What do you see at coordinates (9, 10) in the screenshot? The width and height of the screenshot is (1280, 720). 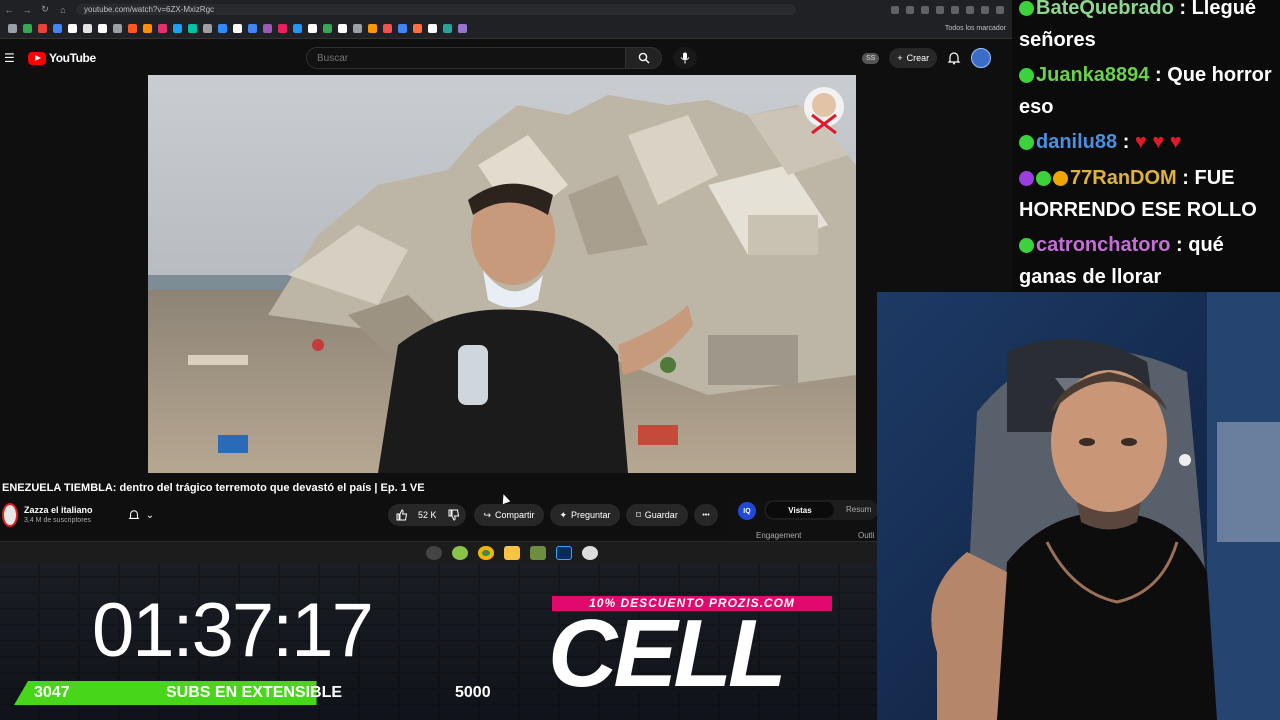 I see `back-icon: ←` at bounding box center [9, 10].